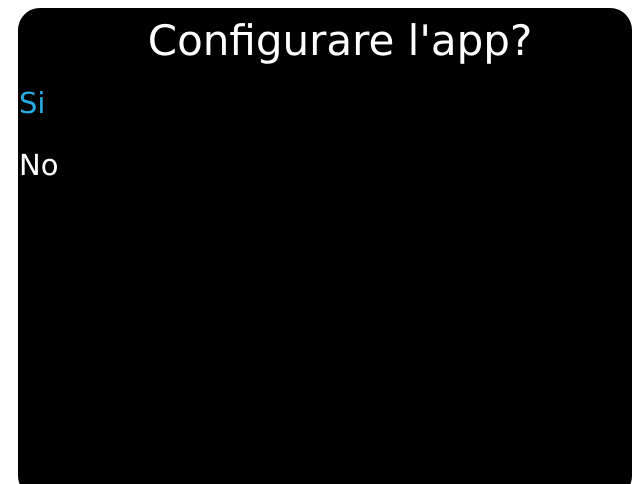 The height and width of the screenshot is (484, 644). Describe the element at coordinates (38, 165) in the screenshot. I see `menu-option: No` at that location.